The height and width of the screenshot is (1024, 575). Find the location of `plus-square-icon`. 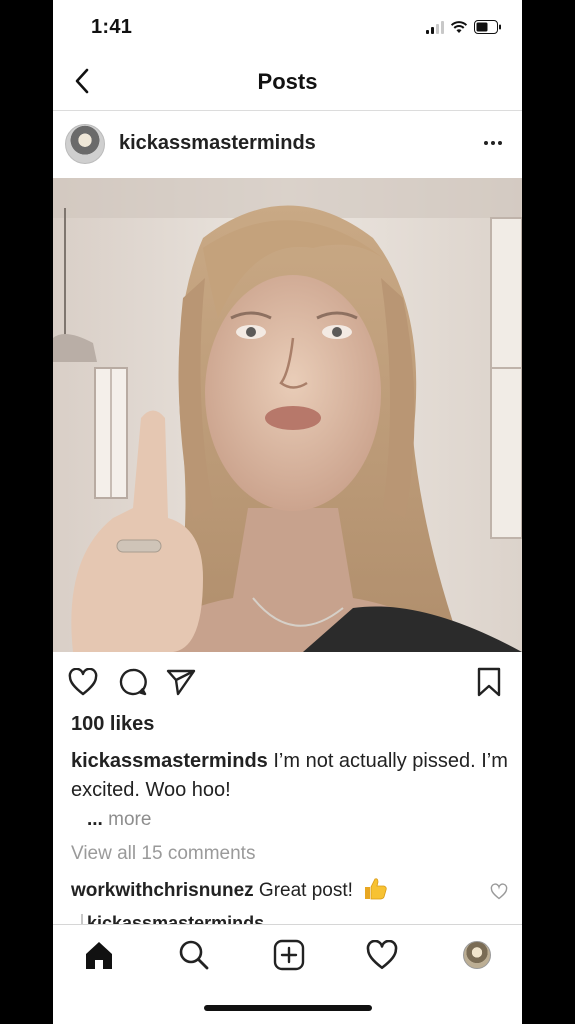

plus-square-icon is located at coordinates (289, 955).